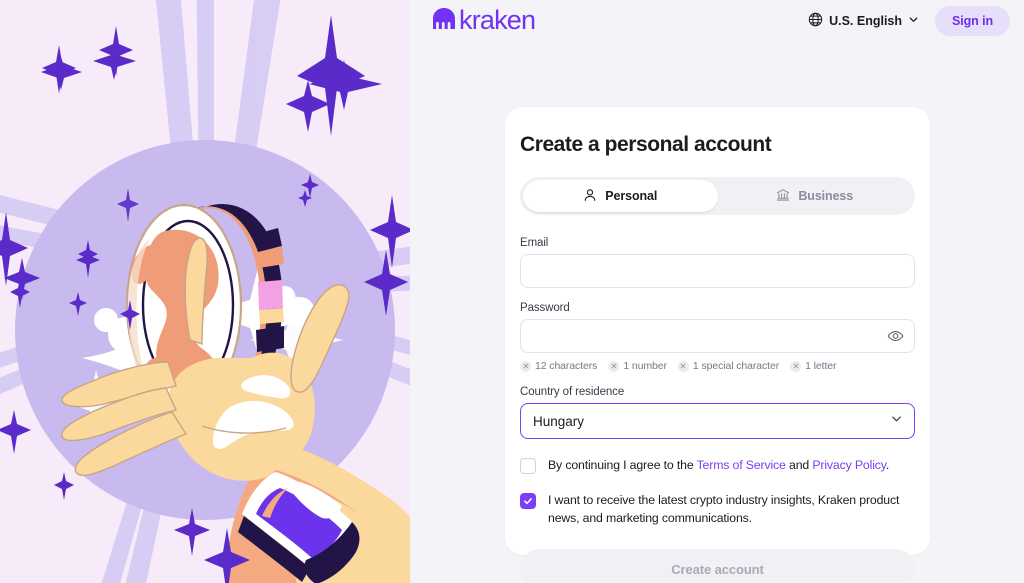 The image size is (1024, 583). I want to click on tab-personal-label: Personal, so click(631, 196).